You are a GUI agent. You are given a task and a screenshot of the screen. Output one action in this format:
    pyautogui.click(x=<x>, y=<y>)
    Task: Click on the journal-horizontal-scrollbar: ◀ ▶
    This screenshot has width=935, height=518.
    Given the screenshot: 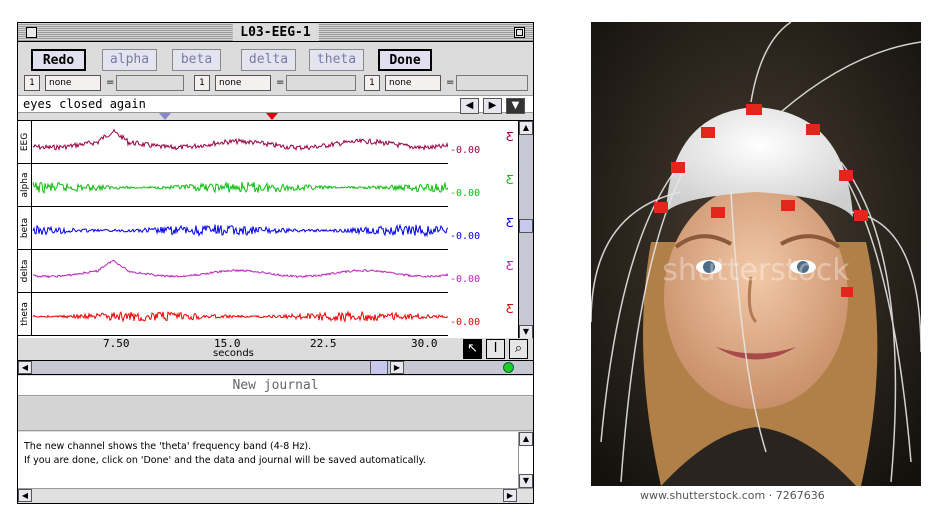 What is the action you would take?
    pyautogui.click(x=275, y=495)
    